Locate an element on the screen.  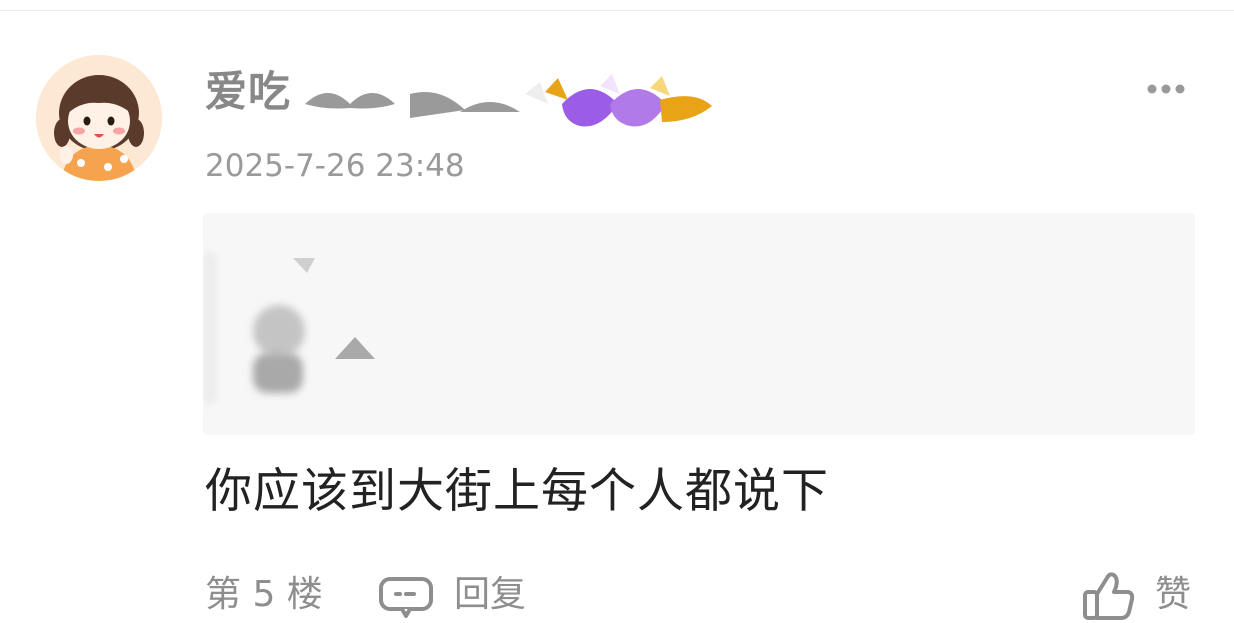
comment-footer: 第 5 楼 回复 赞 is located at coordinates (705, 596).